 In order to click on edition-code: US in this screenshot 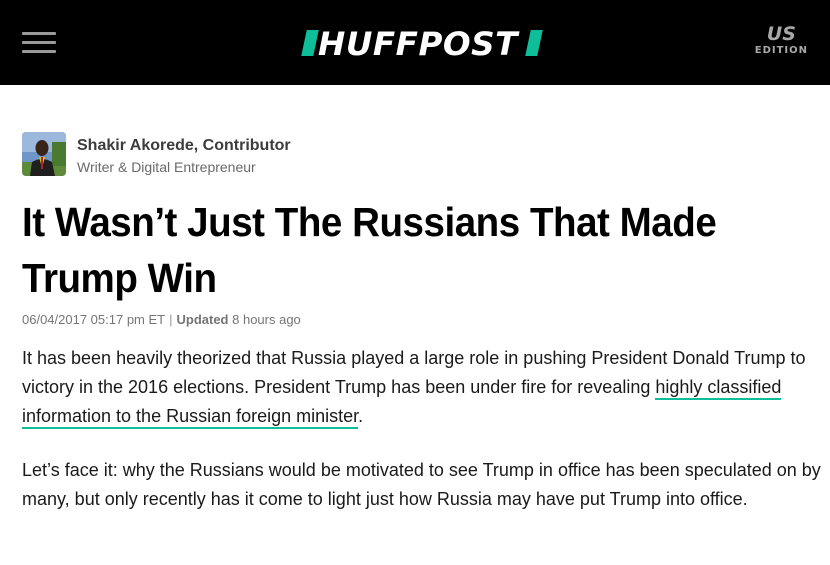, I will do `click(781, 34)`.